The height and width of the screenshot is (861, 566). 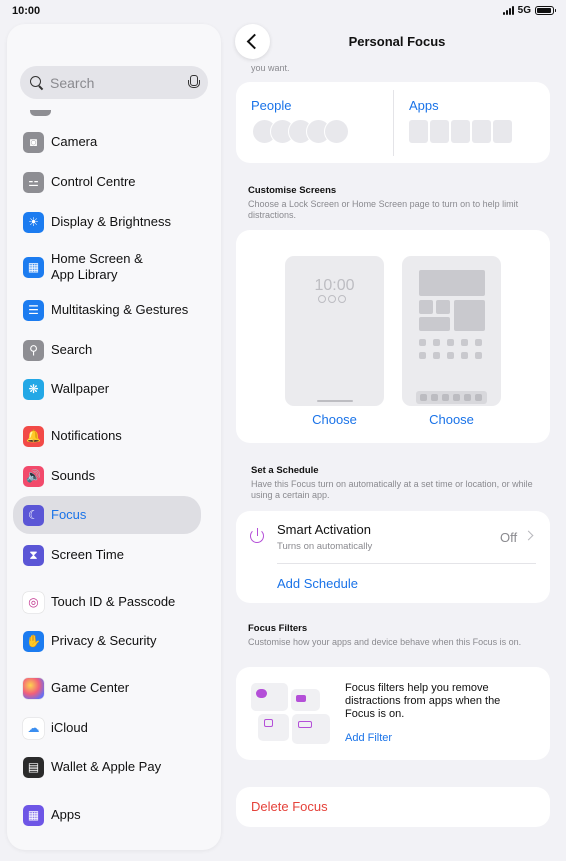 What do you see at coordinates (33, 515) in the screenshot?
I see `moon-icon: ☾` at bounding box center [33, 515].